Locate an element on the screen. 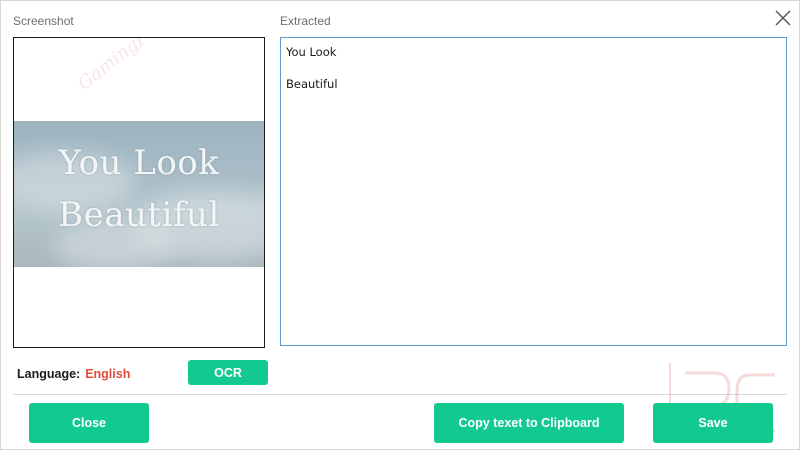  captured-image-text-line1: You Look is located at coordinates (139, 163).